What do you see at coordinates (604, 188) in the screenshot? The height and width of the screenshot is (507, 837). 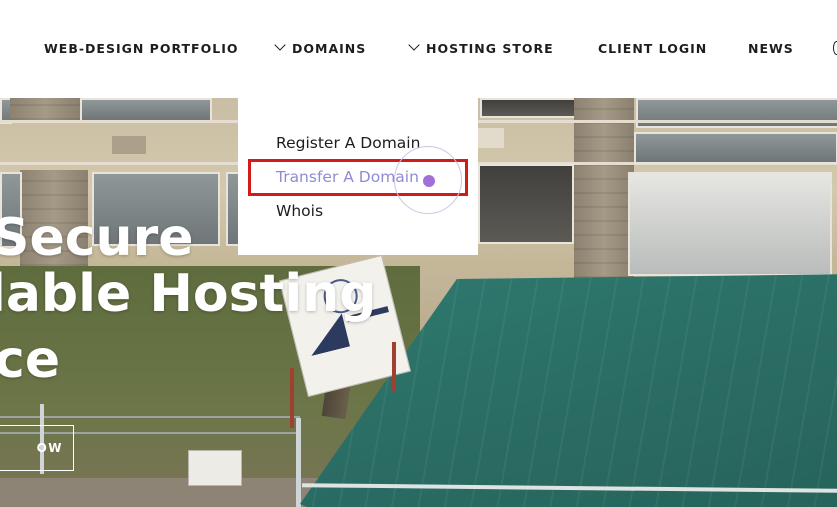 I see `stone-column` at bounding box center [604, 188].